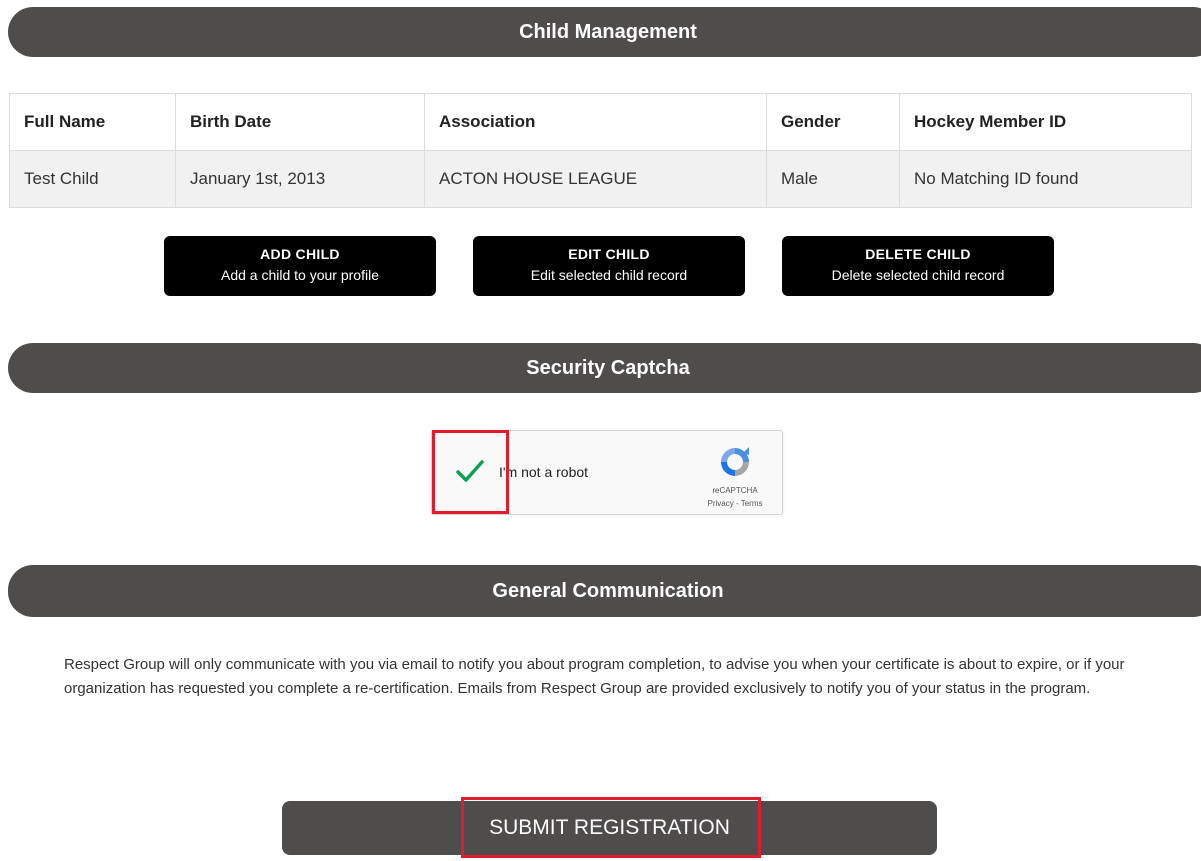 Image resolution: width=1201 pixels, height=861 pixels. I want to click on column-header-gender: Gender, so click(833, 122).